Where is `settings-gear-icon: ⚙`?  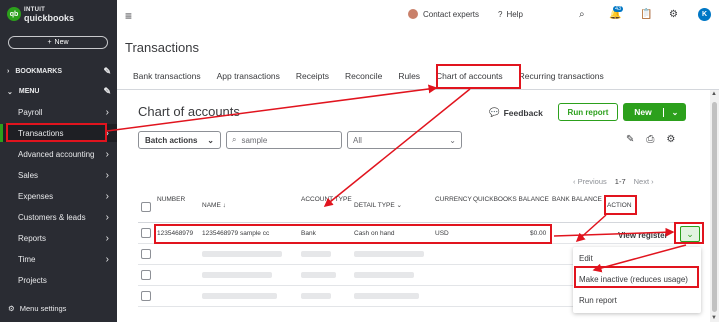 settings-gear-icon: ⚙ is located at coordinates (673, 14).